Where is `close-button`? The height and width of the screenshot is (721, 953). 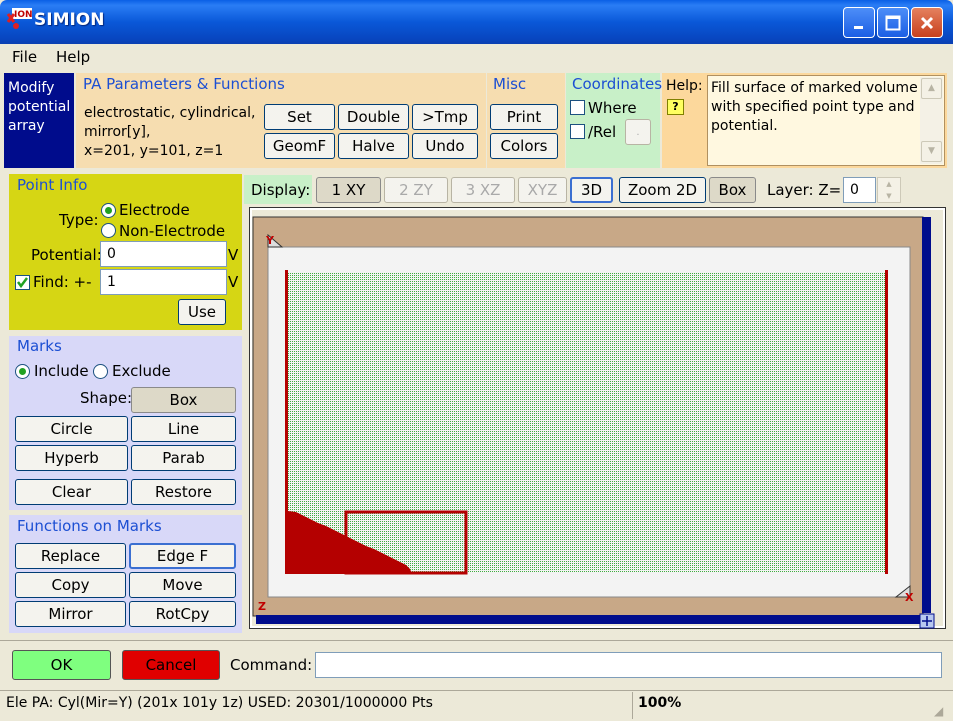
close-button is located at coordinates (927, 22).